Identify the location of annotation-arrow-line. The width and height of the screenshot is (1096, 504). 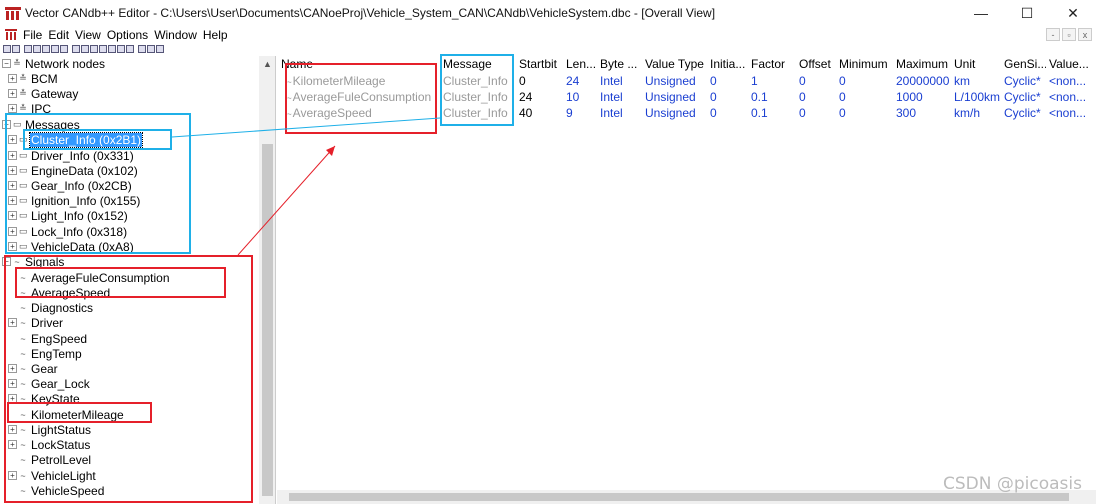
(286, 200).